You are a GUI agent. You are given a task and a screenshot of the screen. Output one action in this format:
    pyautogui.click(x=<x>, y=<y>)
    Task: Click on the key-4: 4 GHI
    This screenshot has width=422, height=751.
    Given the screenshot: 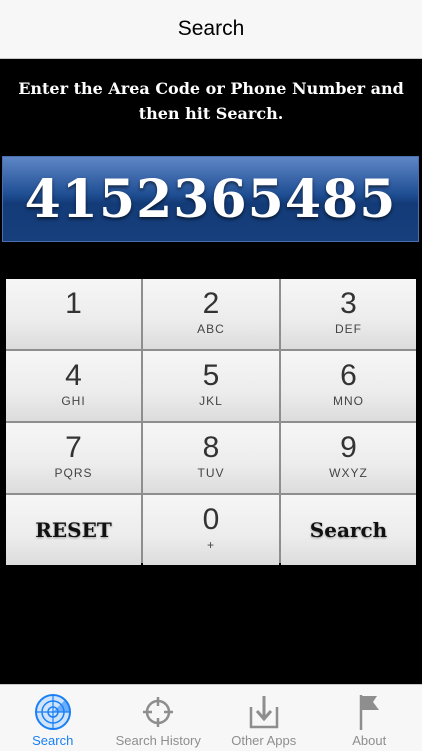 What is the action you would take?
    pyautogui.click(x=73, y=386)
    